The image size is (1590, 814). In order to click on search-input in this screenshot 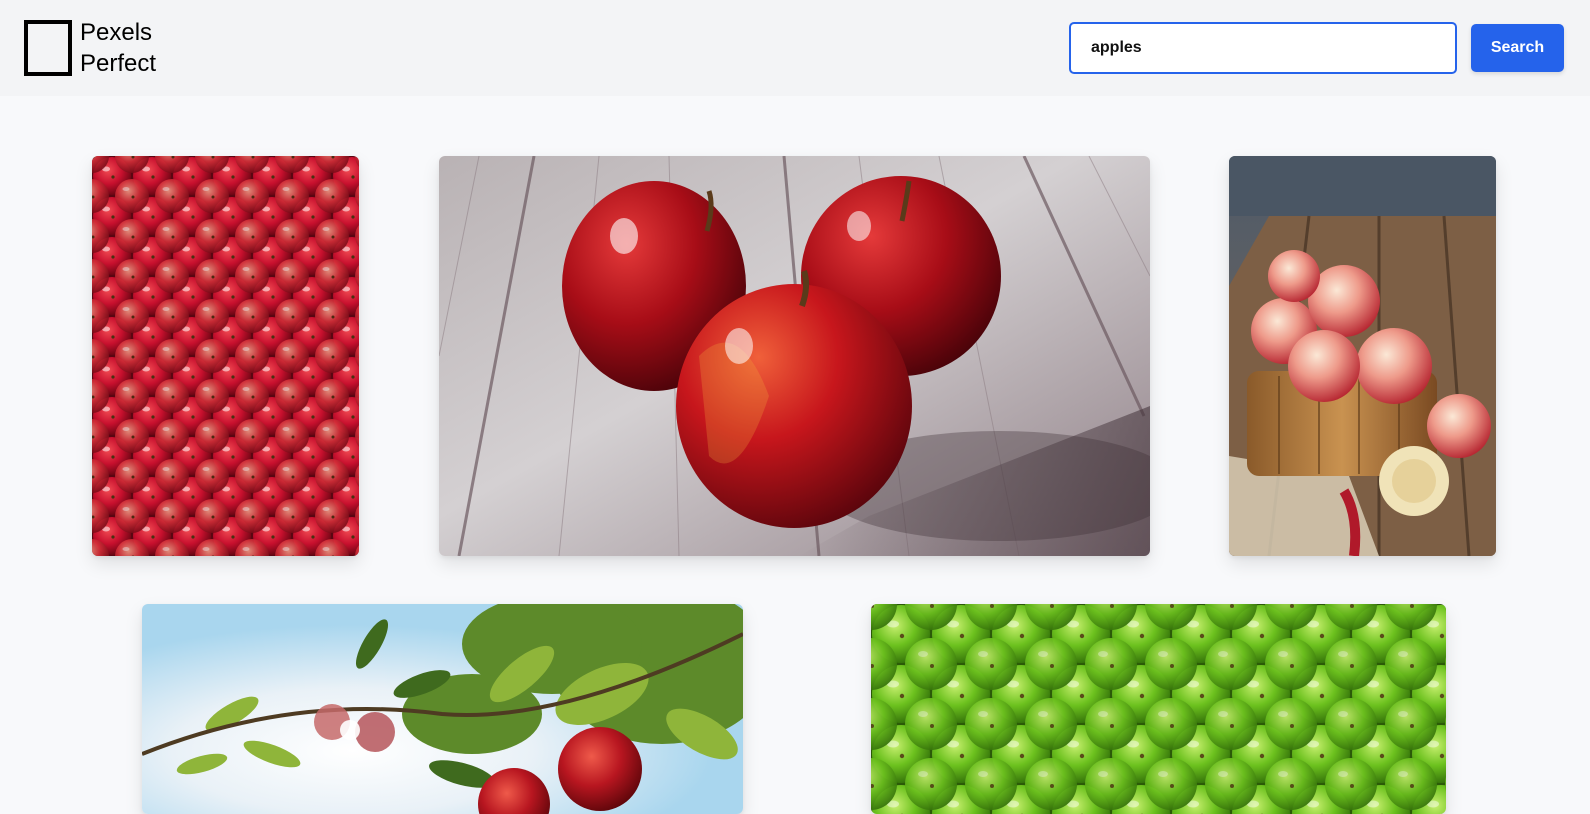, I will do `click(1263, 48)`.